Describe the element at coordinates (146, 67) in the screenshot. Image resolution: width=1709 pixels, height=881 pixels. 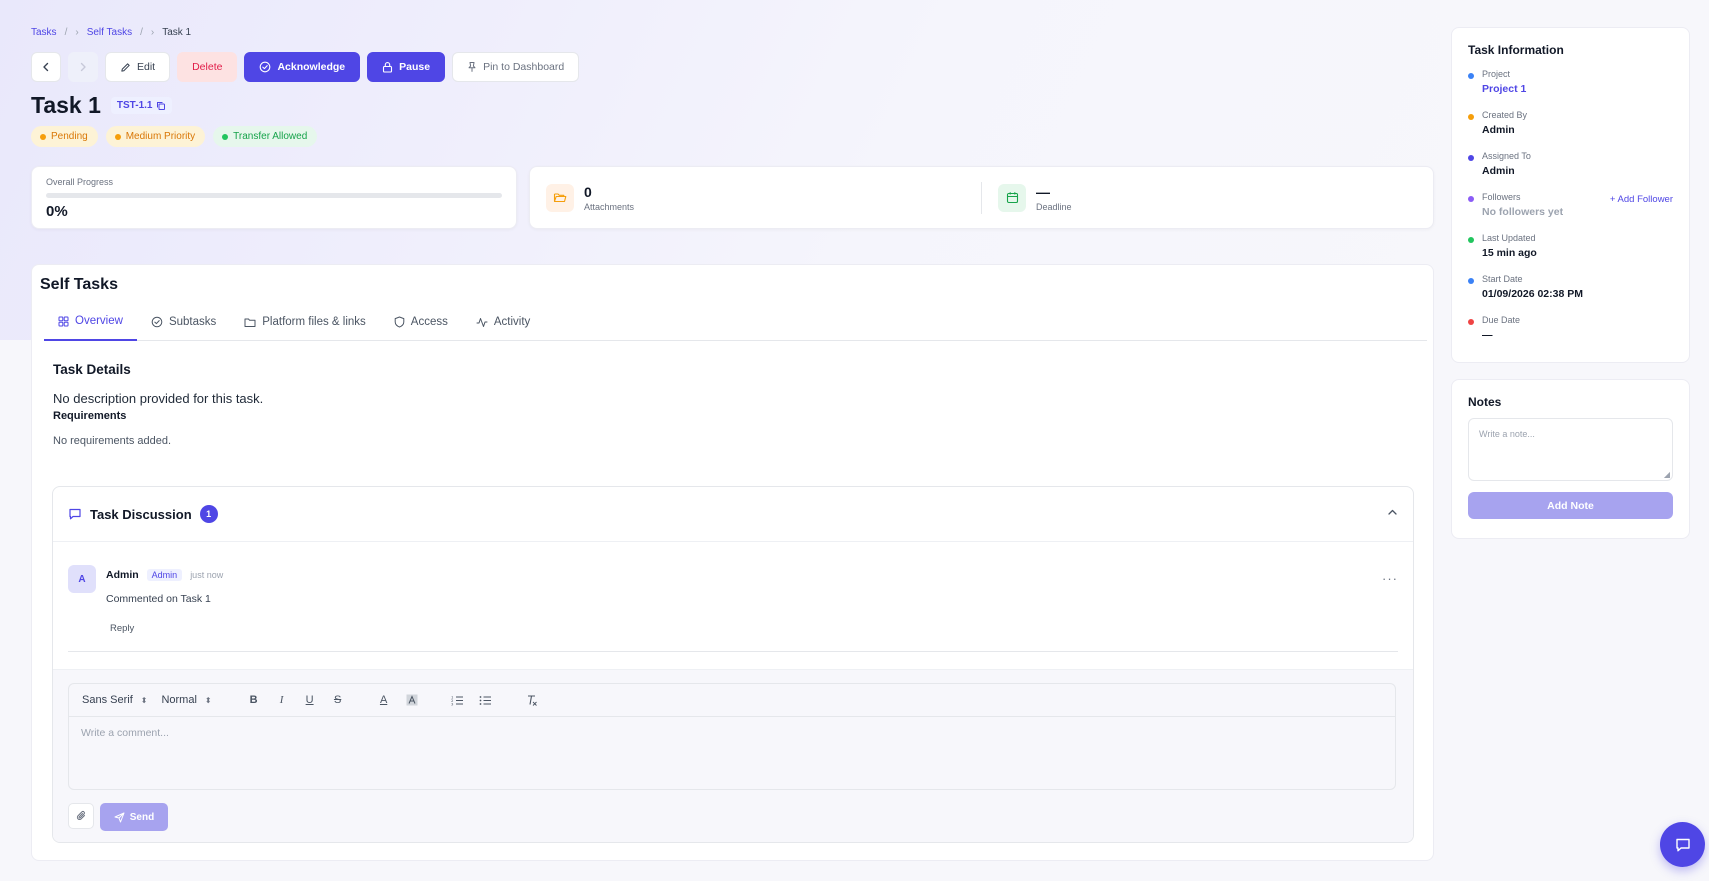
I see `edit-label: Edit` at that location.